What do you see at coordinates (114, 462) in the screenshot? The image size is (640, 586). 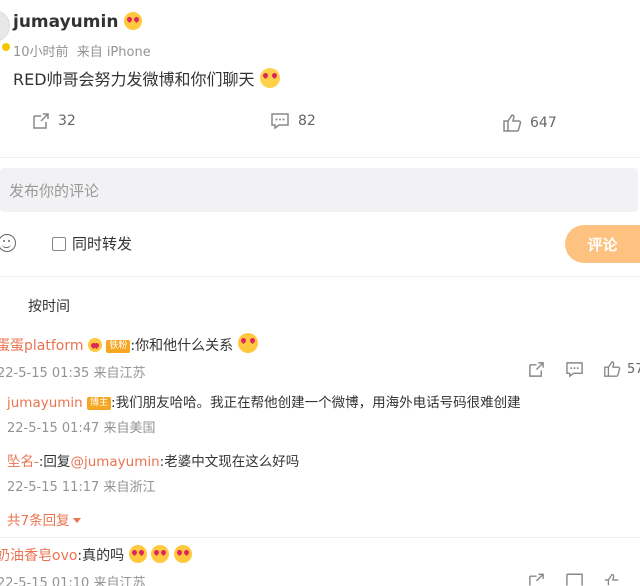 I see `mention-link: @jumayumin` at bounding box center [114, 462].